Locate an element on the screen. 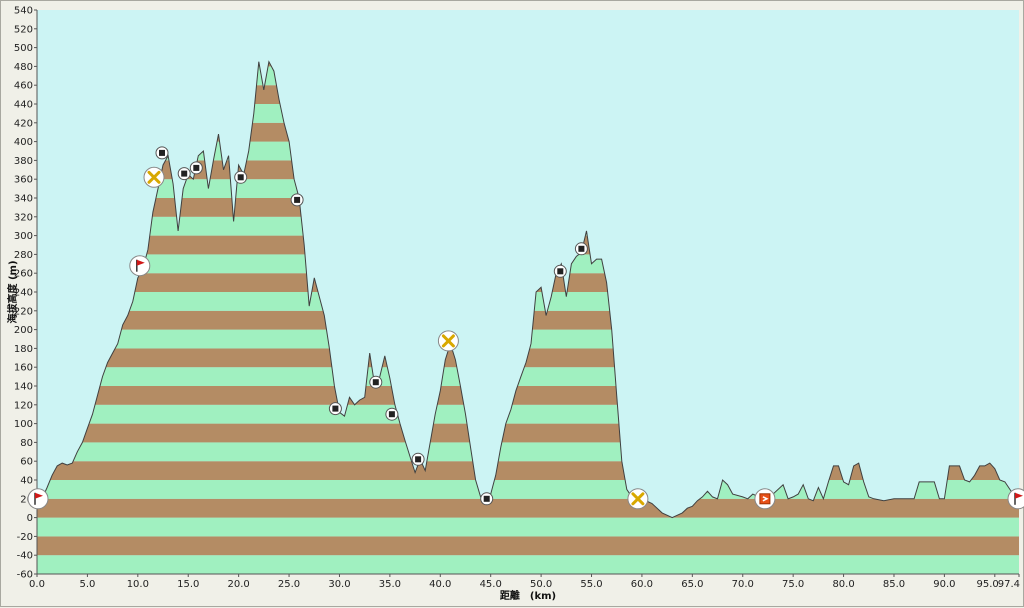 This screenshot has height=608, width=1024. x-tick-label: 30.0 is located at coordinates (339, 584).